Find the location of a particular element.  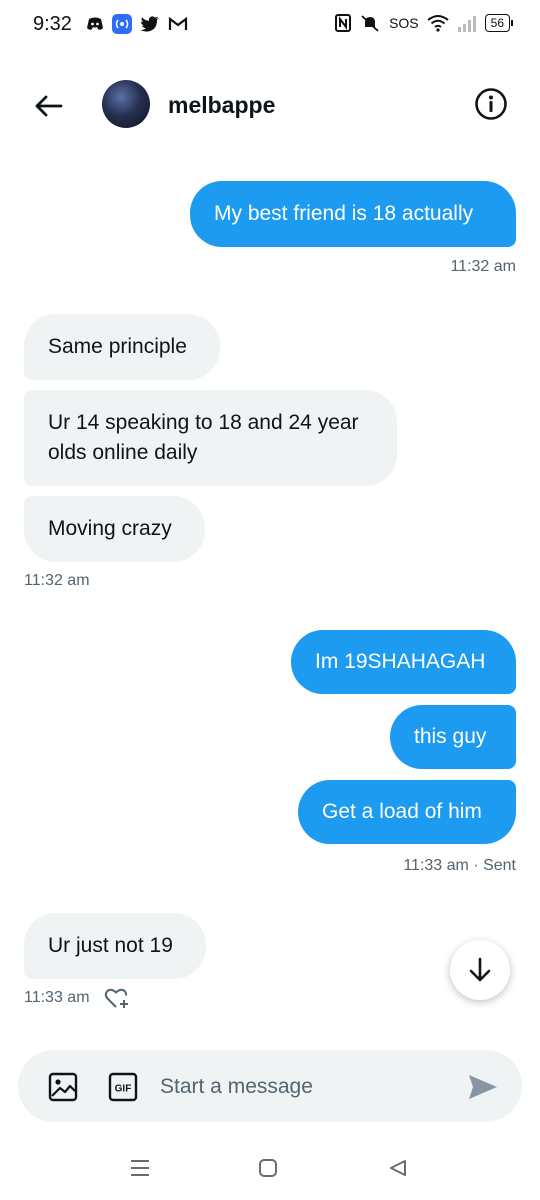

scroll-to-bottom-button is located at coordinates (480, 970).